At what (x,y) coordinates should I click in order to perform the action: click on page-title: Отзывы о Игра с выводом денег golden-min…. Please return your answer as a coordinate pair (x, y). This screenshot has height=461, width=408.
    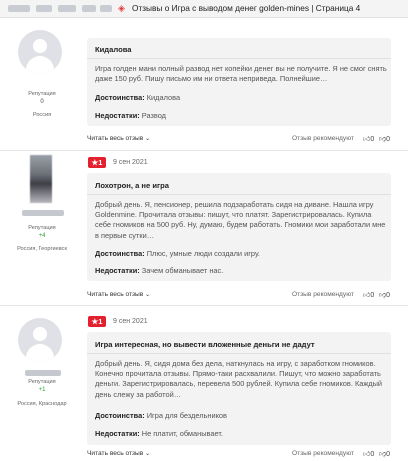
    Looking at the image, I should click on (246, 8).